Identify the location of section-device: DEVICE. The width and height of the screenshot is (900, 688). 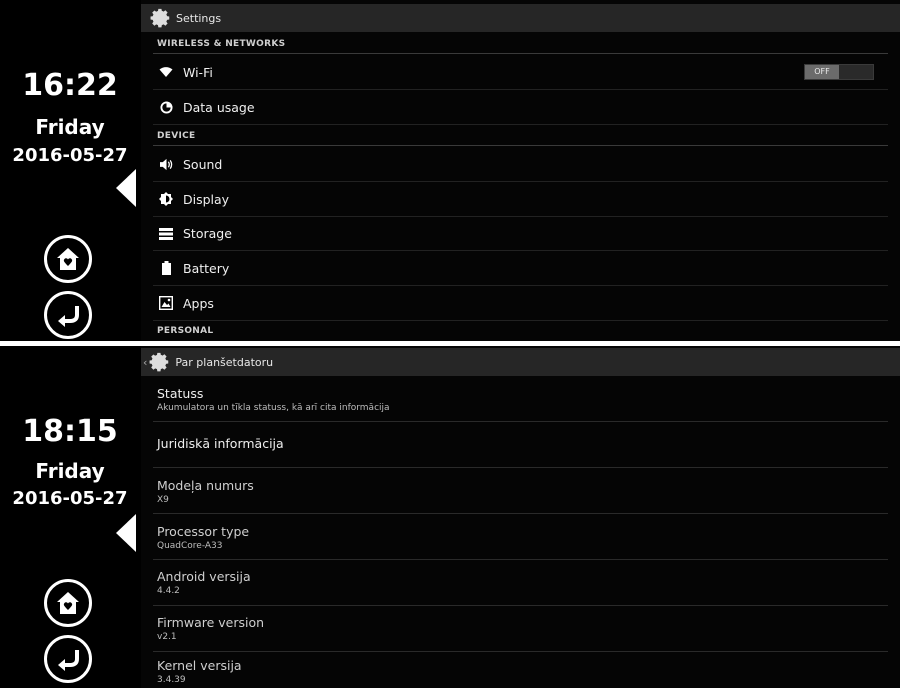
(176, 136).